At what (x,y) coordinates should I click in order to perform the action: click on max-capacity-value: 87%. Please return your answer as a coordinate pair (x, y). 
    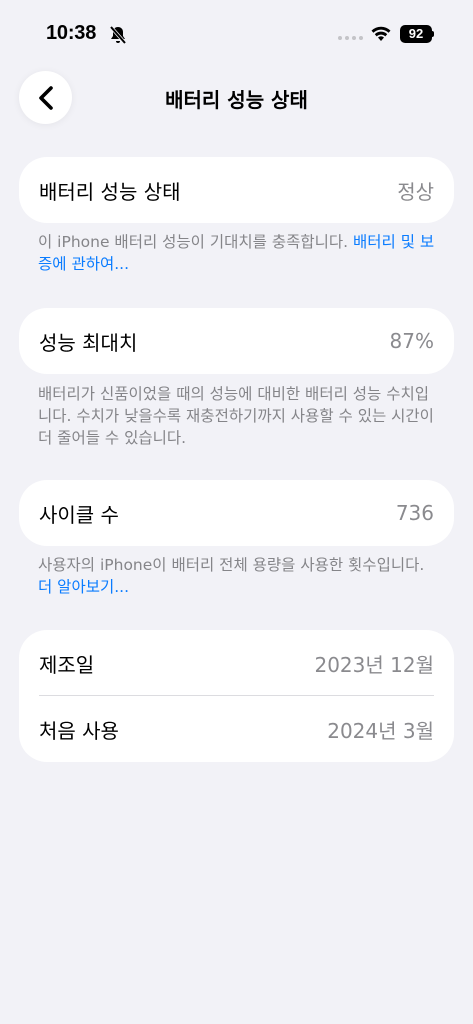
    Looking at the image, I should click on (411, 341).